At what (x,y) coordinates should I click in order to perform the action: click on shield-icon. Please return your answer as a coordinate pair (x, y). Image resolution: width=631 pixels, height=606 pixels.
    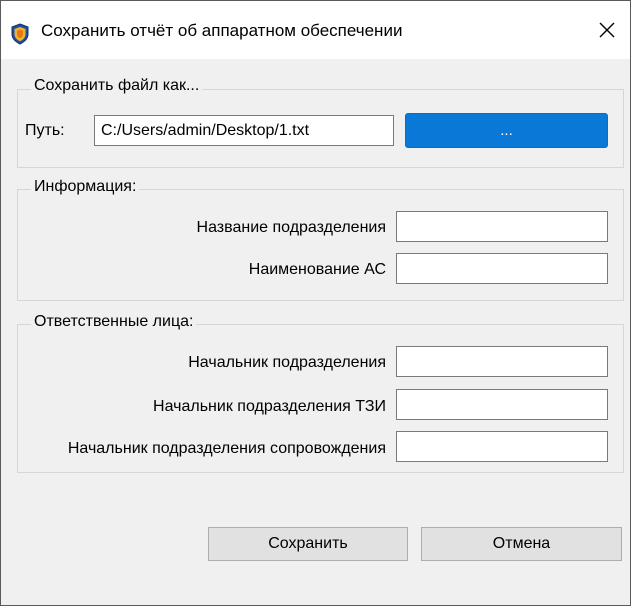
    Looking at the image, I should click on (20, 34).